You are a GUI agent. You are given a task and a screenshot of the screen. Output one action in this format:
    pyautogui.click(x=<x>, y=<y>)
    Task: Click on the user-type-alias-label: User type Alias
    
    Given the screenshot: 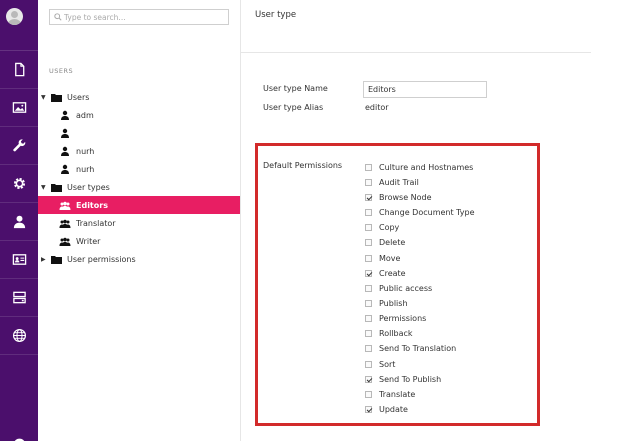 What is the action you would take?
    pyautogui.click(x=293, y=107)
    